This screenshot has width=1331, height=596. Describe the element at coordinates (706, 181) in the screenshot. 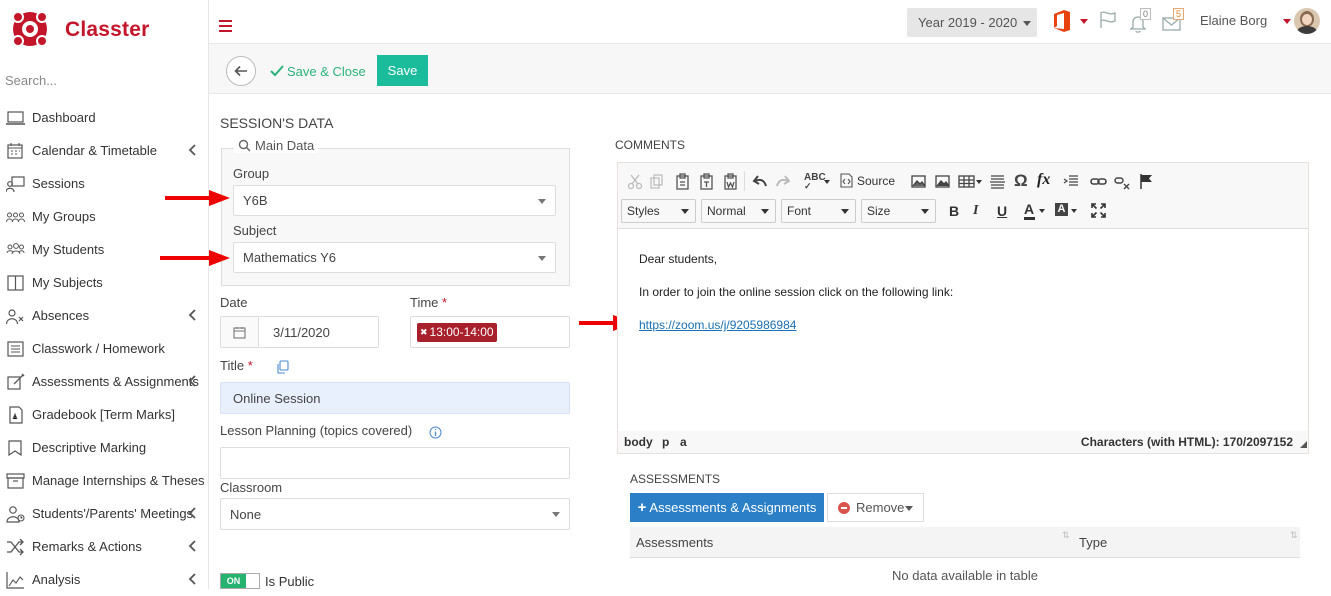

I see `paste-text-icon` at that location.